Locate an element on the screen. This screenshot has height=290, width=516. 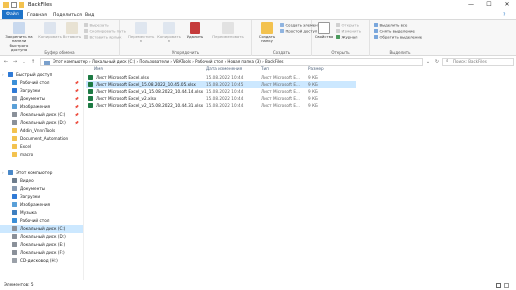
invert-selection-icon is located at coordinates (376, 37).